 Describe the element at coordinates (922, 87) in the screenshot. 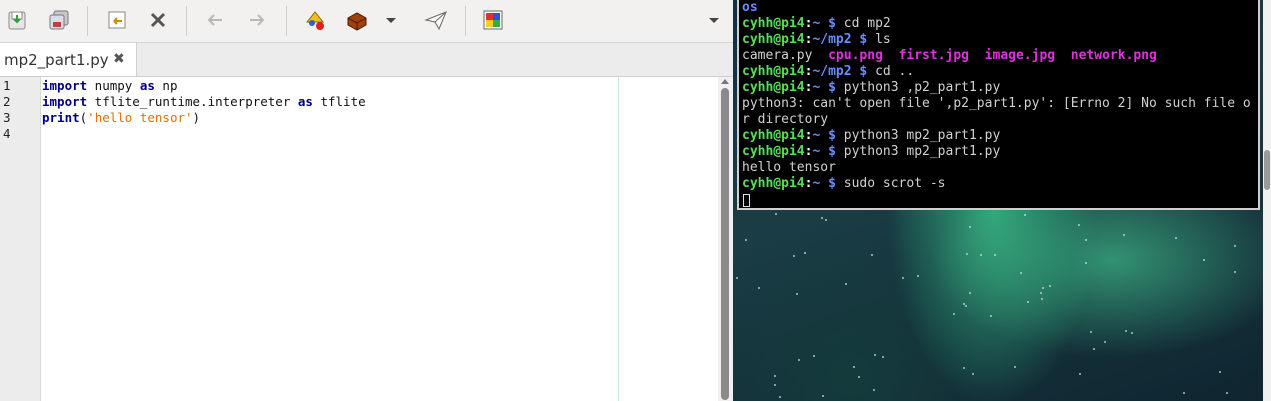

I see `command: python3 ,p2_part1.py` at that location.